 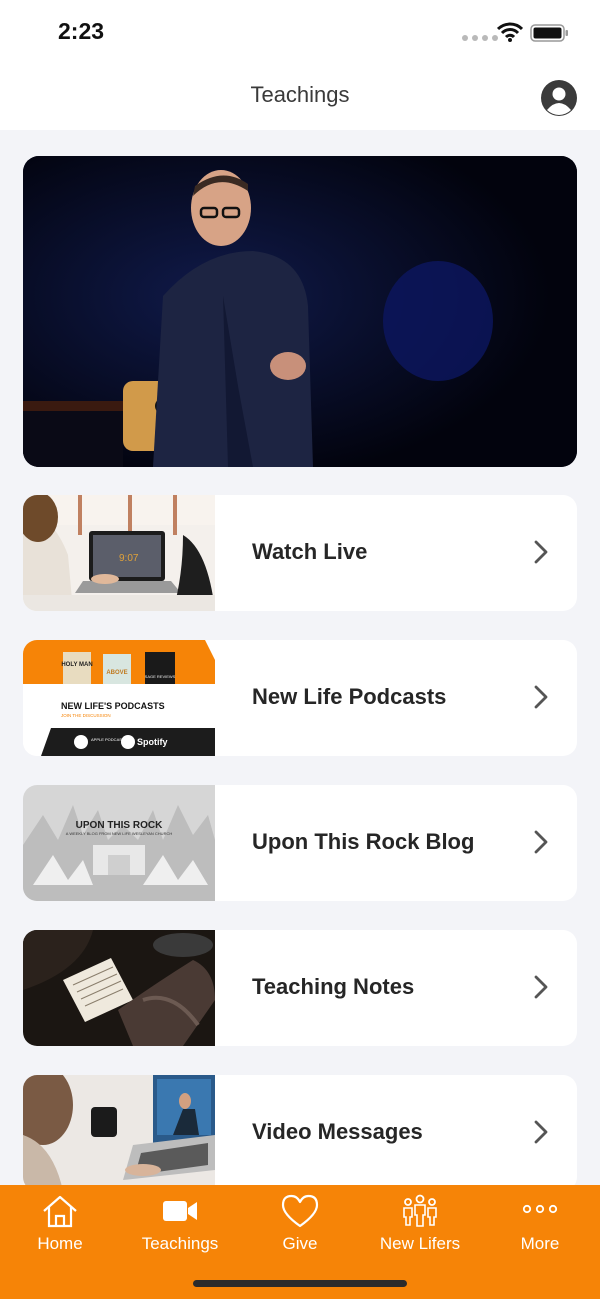 I want to click on svg-text: Spotify, so click(x=152, y=742).